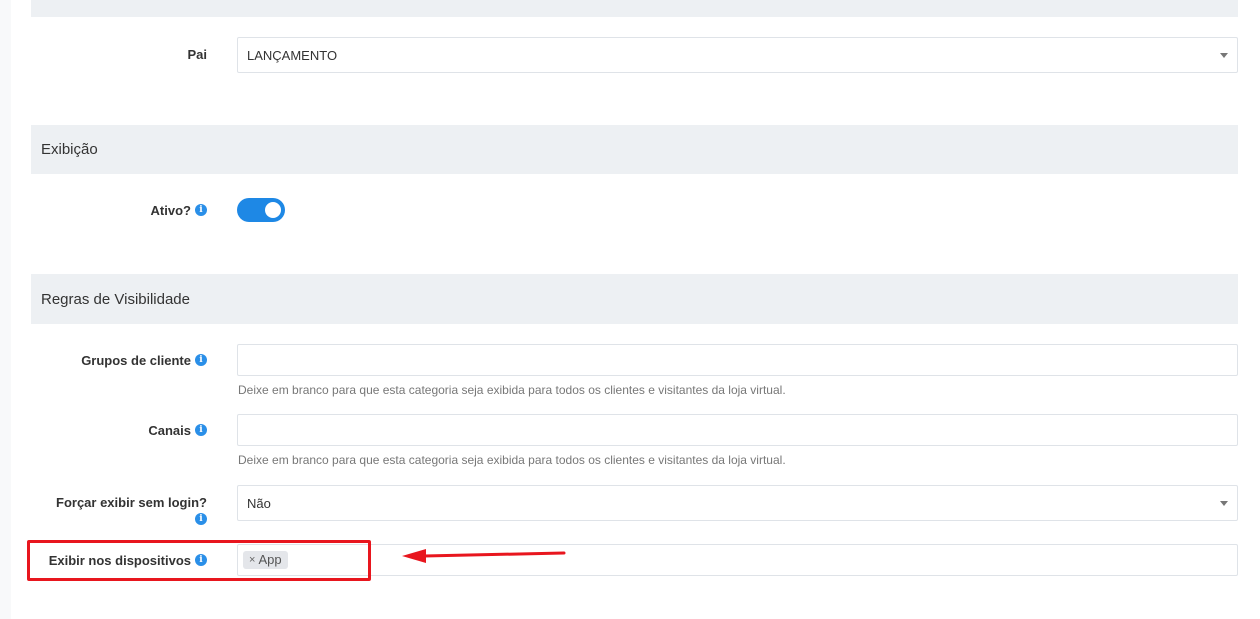  Describe the element at coordinates (414, 556) in the screenshot. I see `arrow-head` at that location.